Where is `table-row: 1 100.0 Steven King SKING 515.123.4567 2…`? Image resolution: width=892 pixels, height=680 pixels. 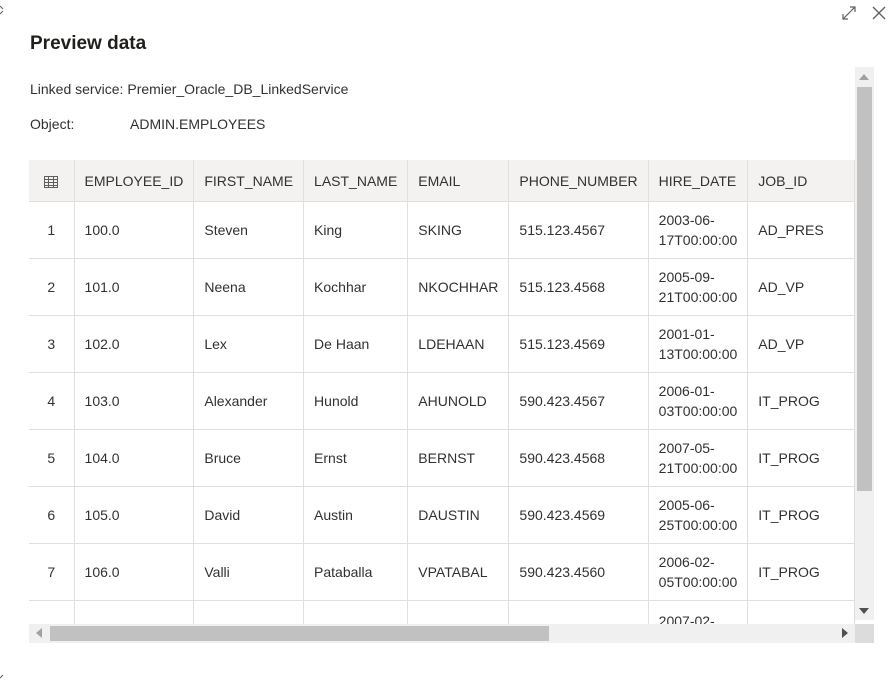 table-row: 1 100.0 Steven King SKING 515.123.4567 2… is located at coordinates (442, 230).